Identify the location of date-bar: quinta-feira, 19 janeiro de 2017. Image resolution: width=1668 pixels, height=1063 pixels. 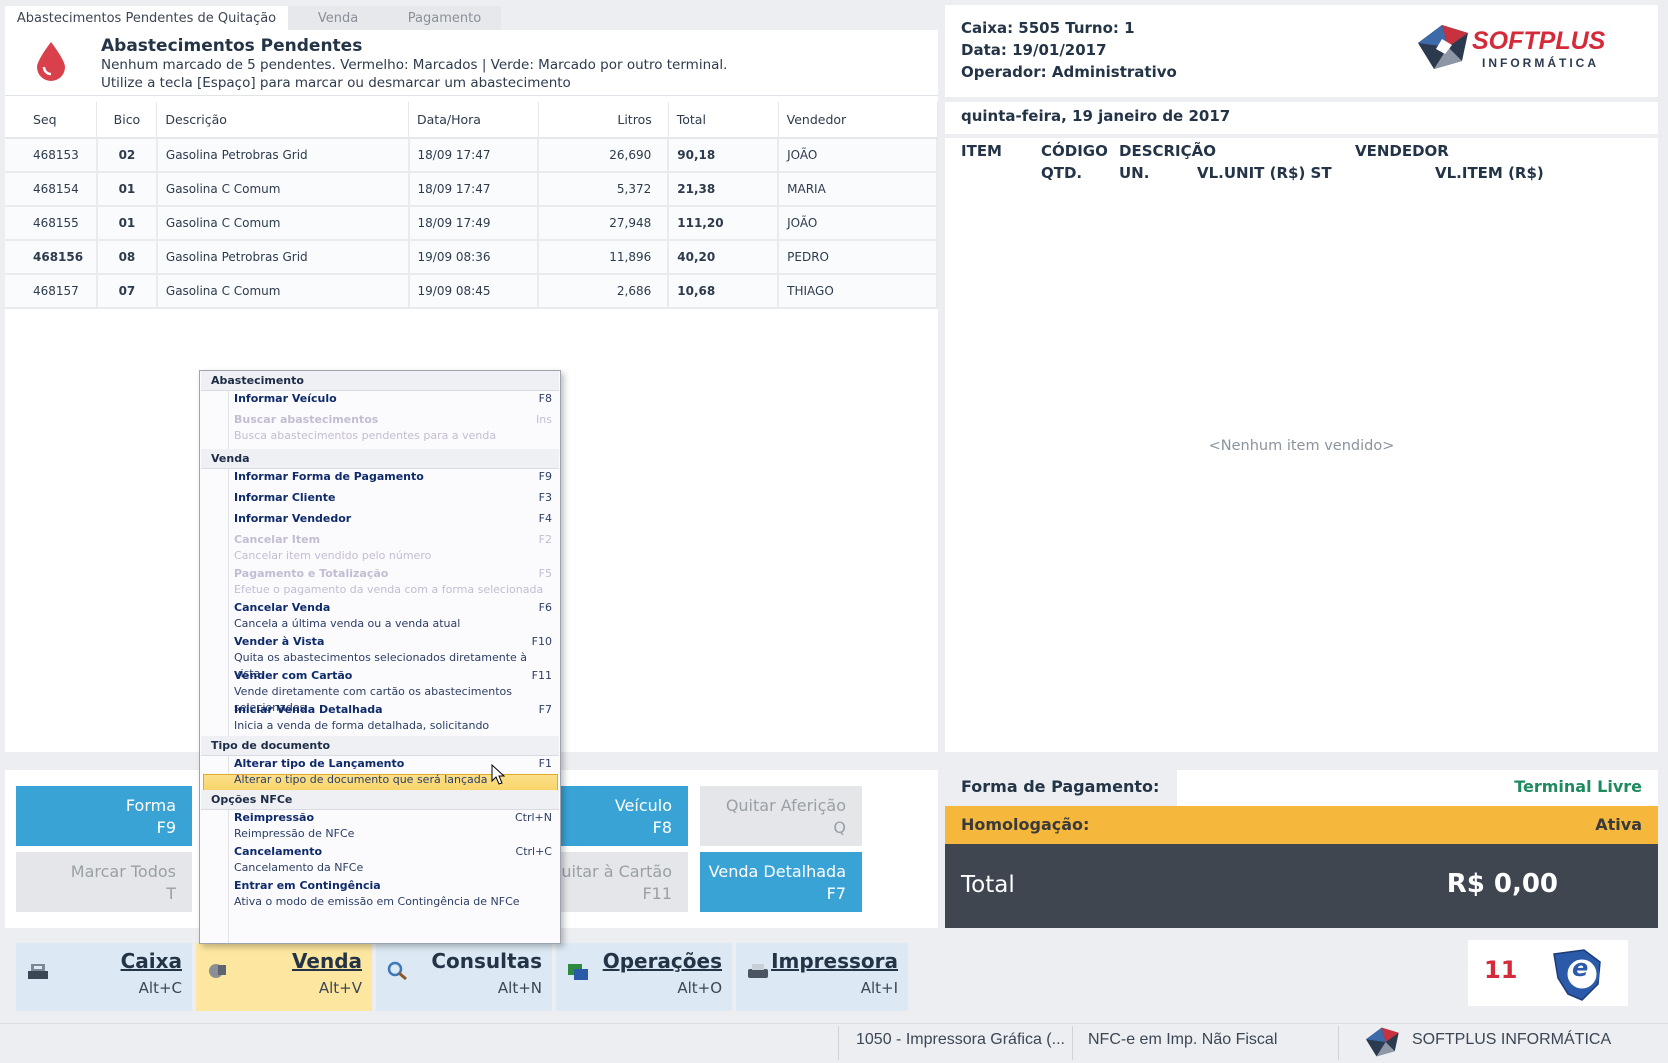
(1301, 118).